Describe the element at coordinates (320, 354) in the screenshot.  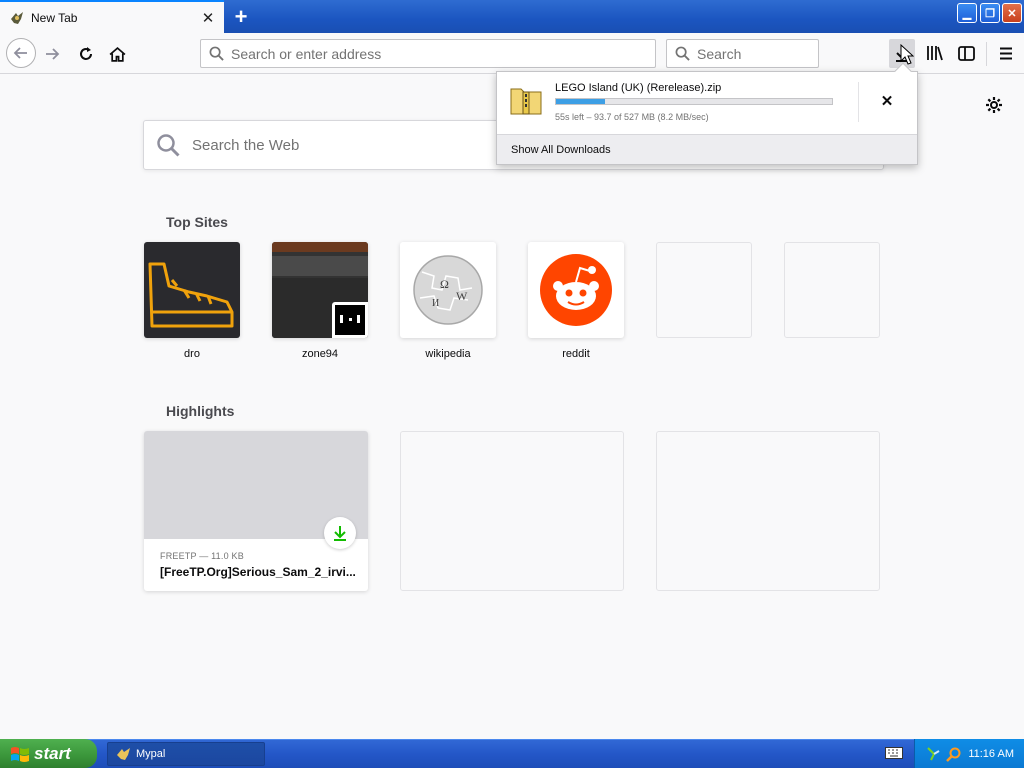
I see `site-label: zone94` at that location.